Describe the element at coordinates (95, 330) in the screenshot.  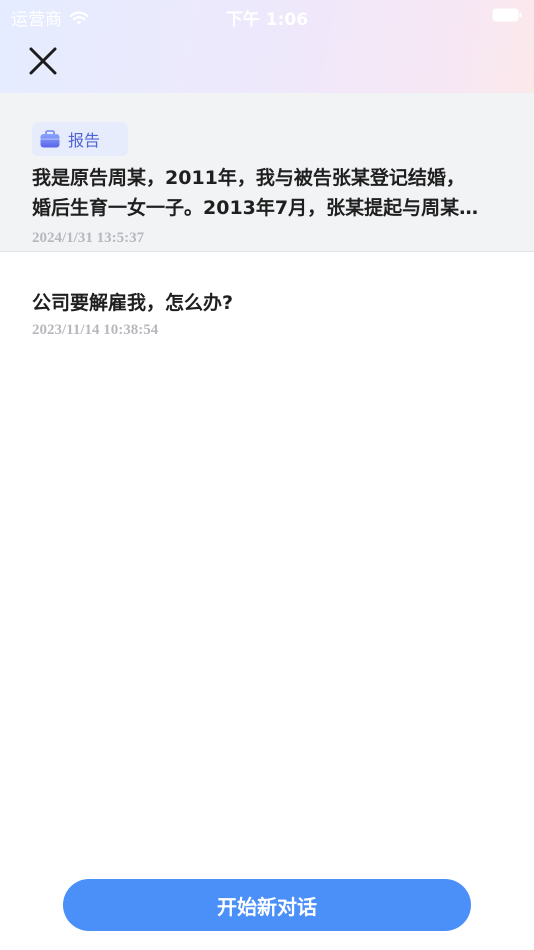
I see `conversation-timestamp: 2023/11/14 10:38:54` at that location.